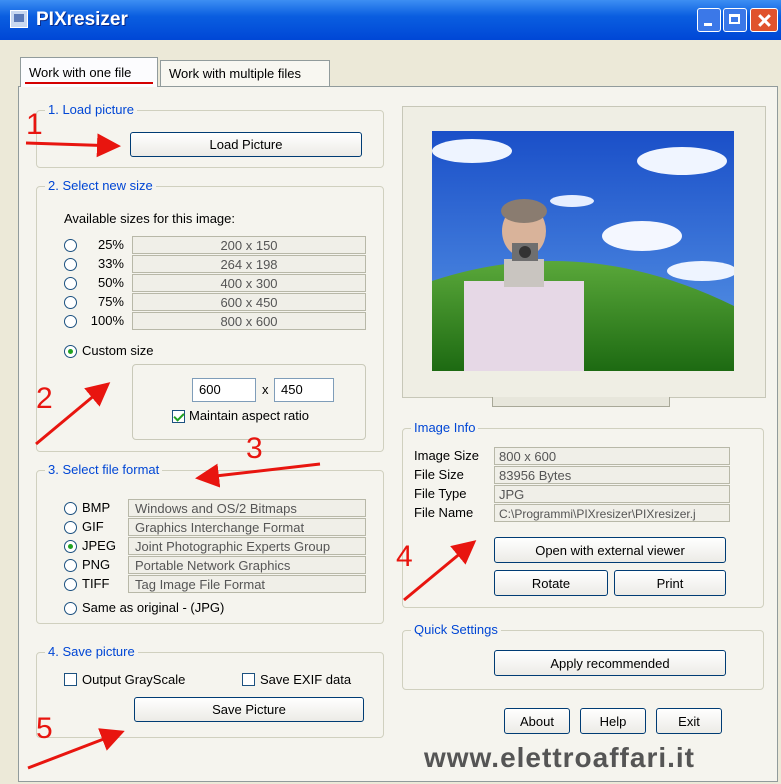  What do you see at coordinates (247, 508) in the screenshot?
I see `format-desc-bmp: Windows and OS/2 Bitmaps` at bounding box center [247, 508].